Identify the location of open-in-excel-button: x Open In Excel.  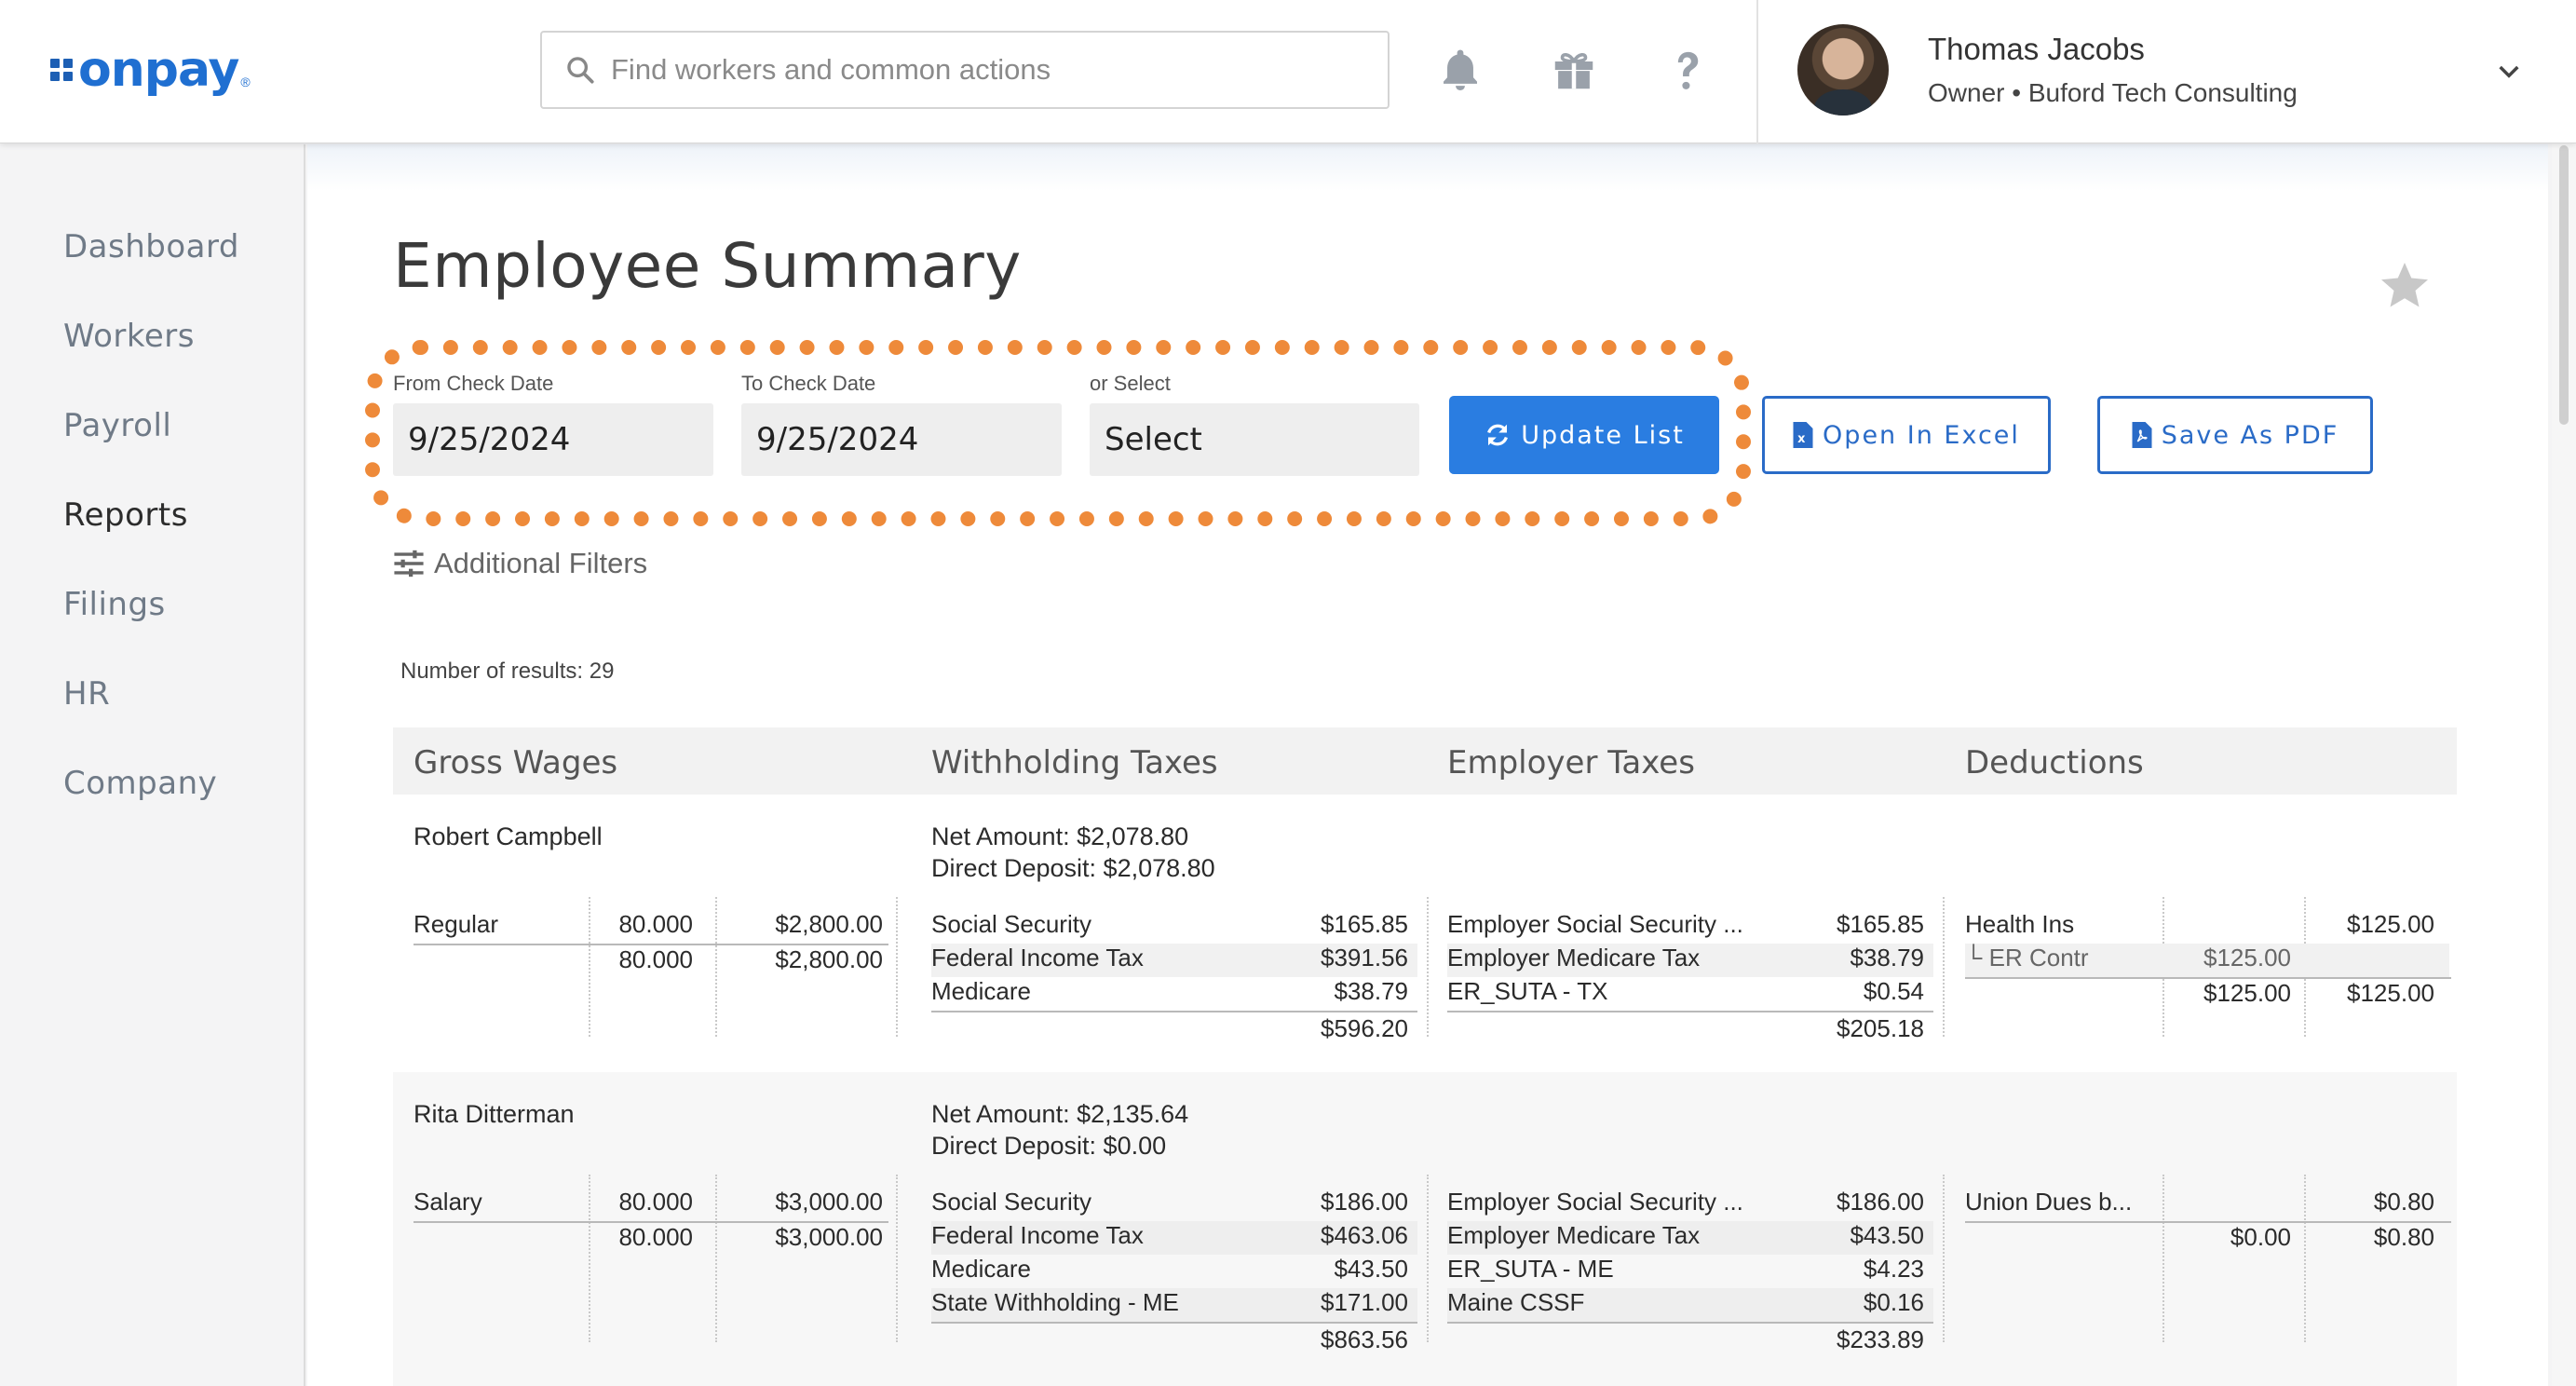
(1906, 435).